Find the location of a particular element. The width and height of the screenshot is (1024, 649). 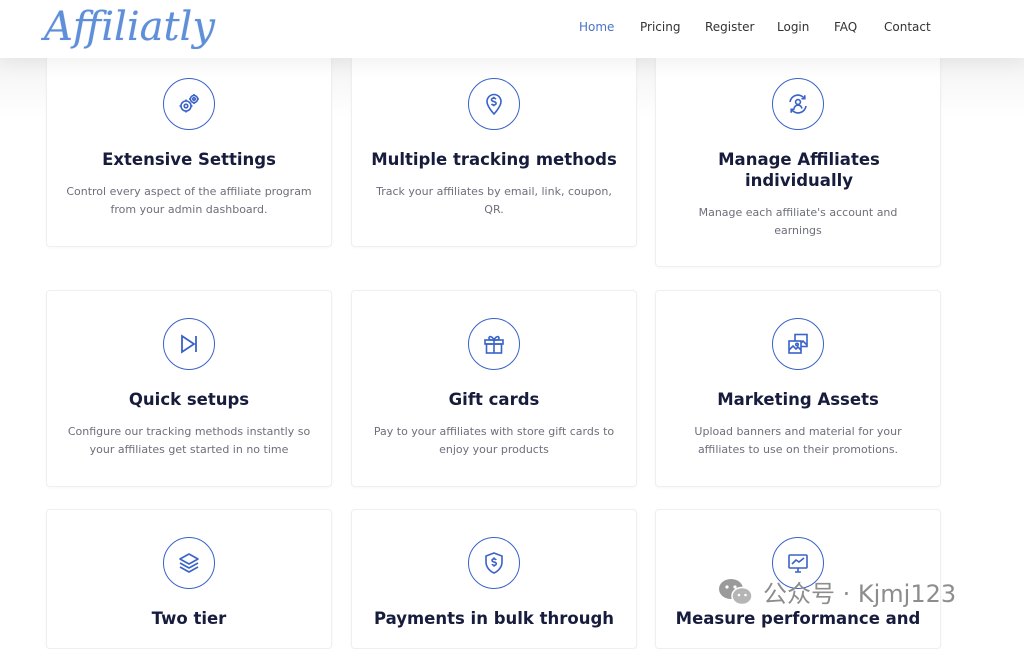

nav-home: Home is located at coordinates (596, 27).